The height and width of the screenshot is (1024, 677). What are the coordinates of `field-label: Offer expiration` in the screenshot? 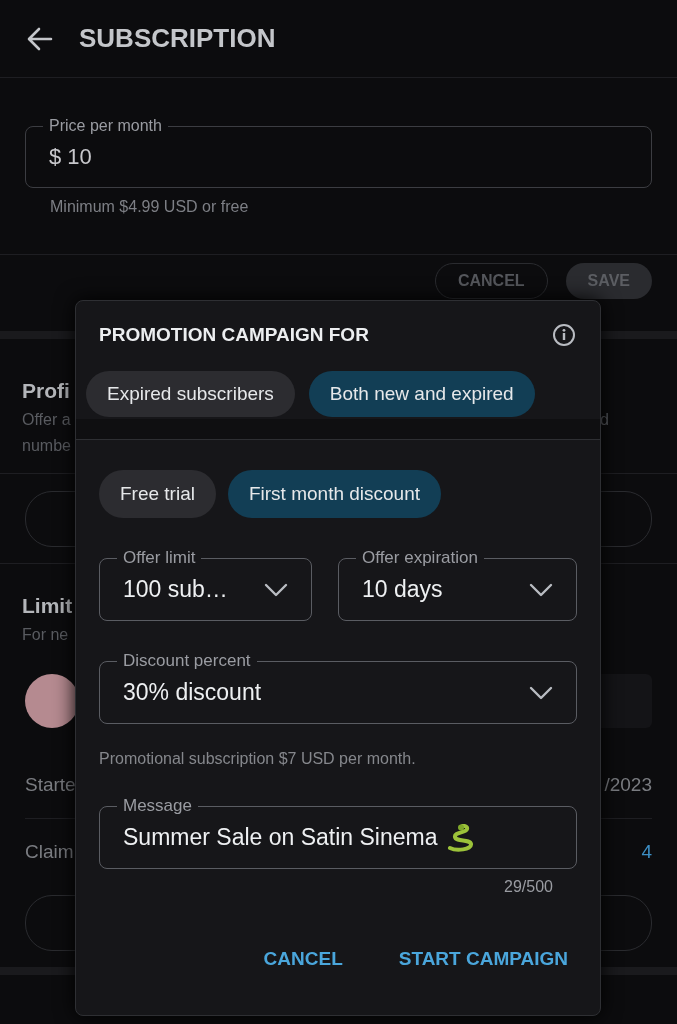 It's located at (420, 558).